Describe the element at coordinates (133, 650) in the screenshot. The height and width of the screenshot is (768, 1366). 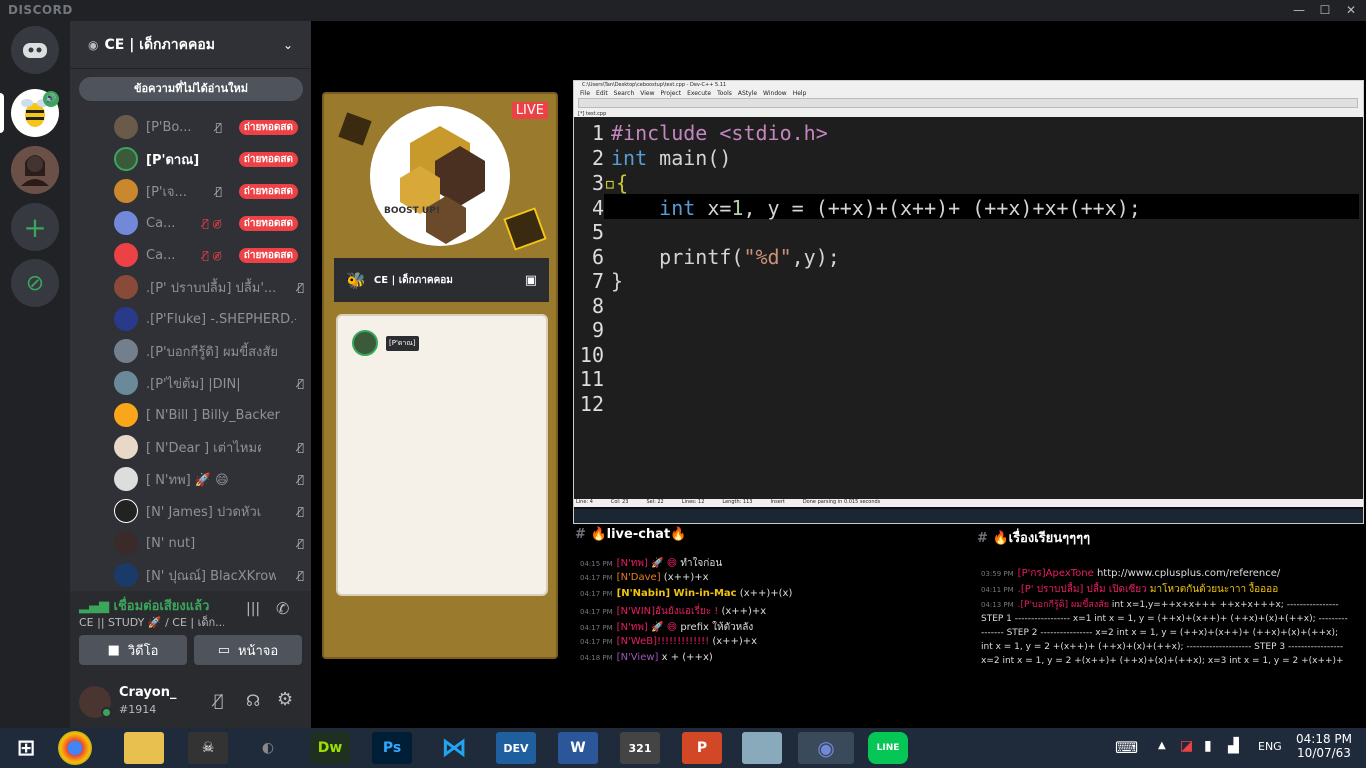
I see `video-button: ■ วิดีโอ` at that location.